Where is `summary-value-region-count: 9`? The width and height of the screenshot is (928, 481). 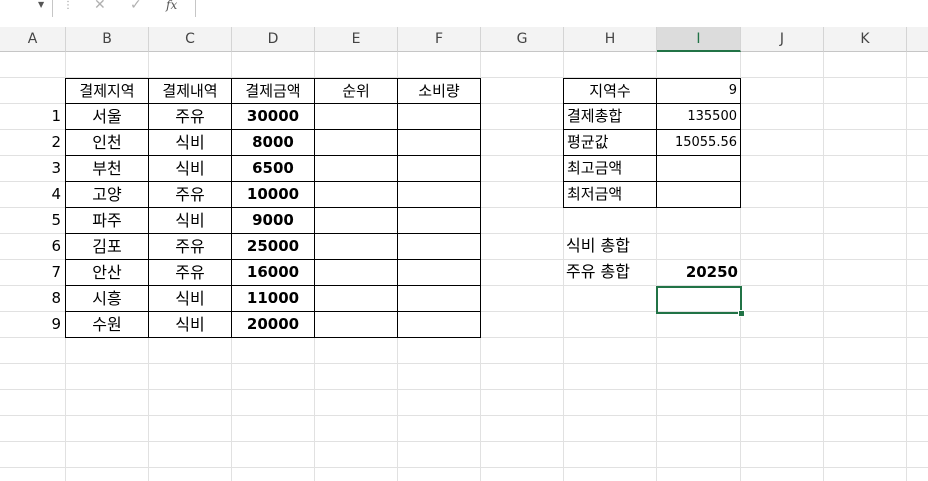
summary-value-region-count: 9 is located at coordinates (698, 91).